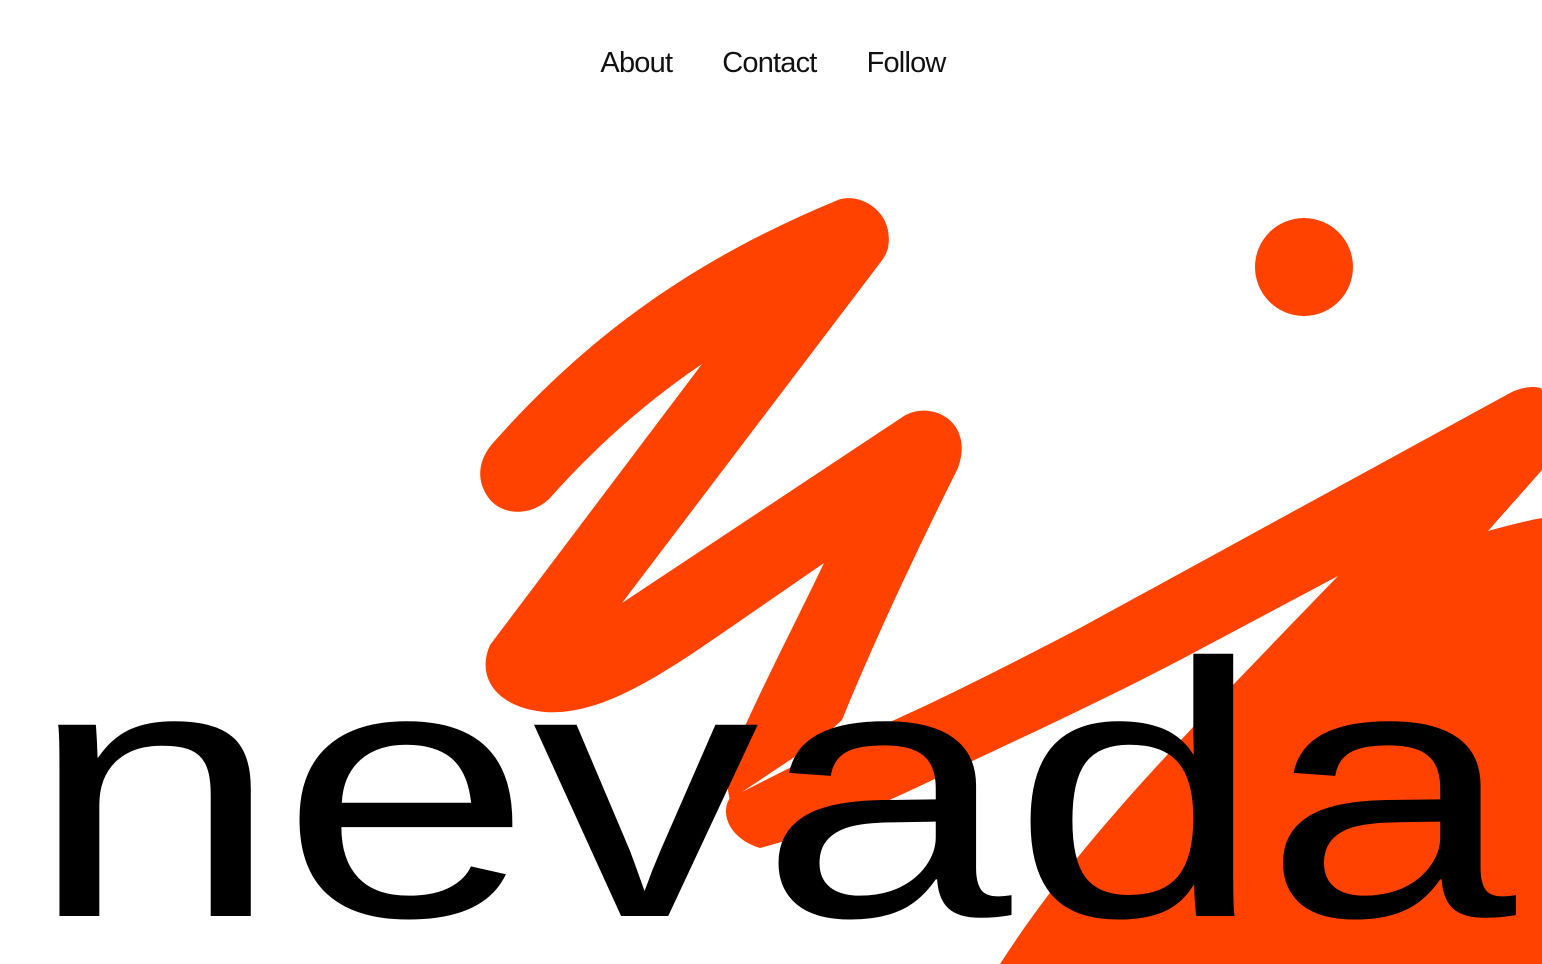 The width and height of the screenshot is (1542, 964). I want to click on nav-link-contact: Contact, so click(769, 63).